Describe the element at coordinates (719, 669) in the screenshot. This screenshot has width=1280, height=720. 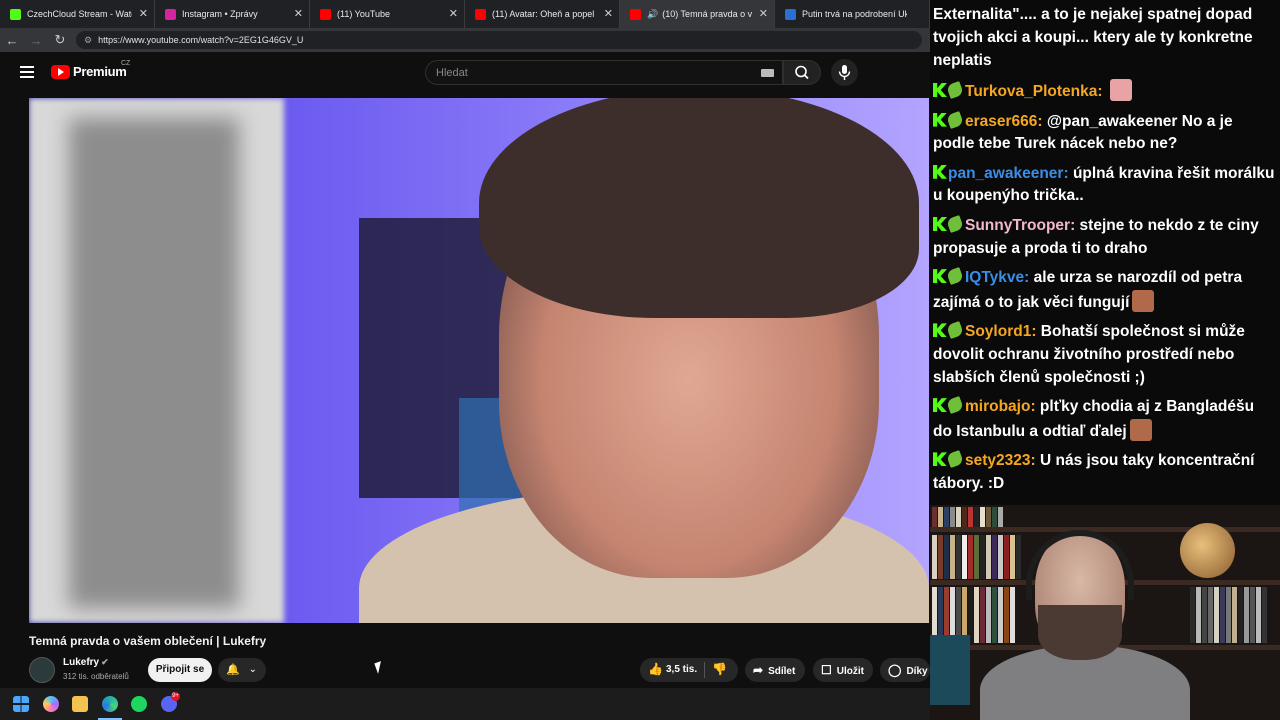
I see `dislike-icon: 👎` at that location.